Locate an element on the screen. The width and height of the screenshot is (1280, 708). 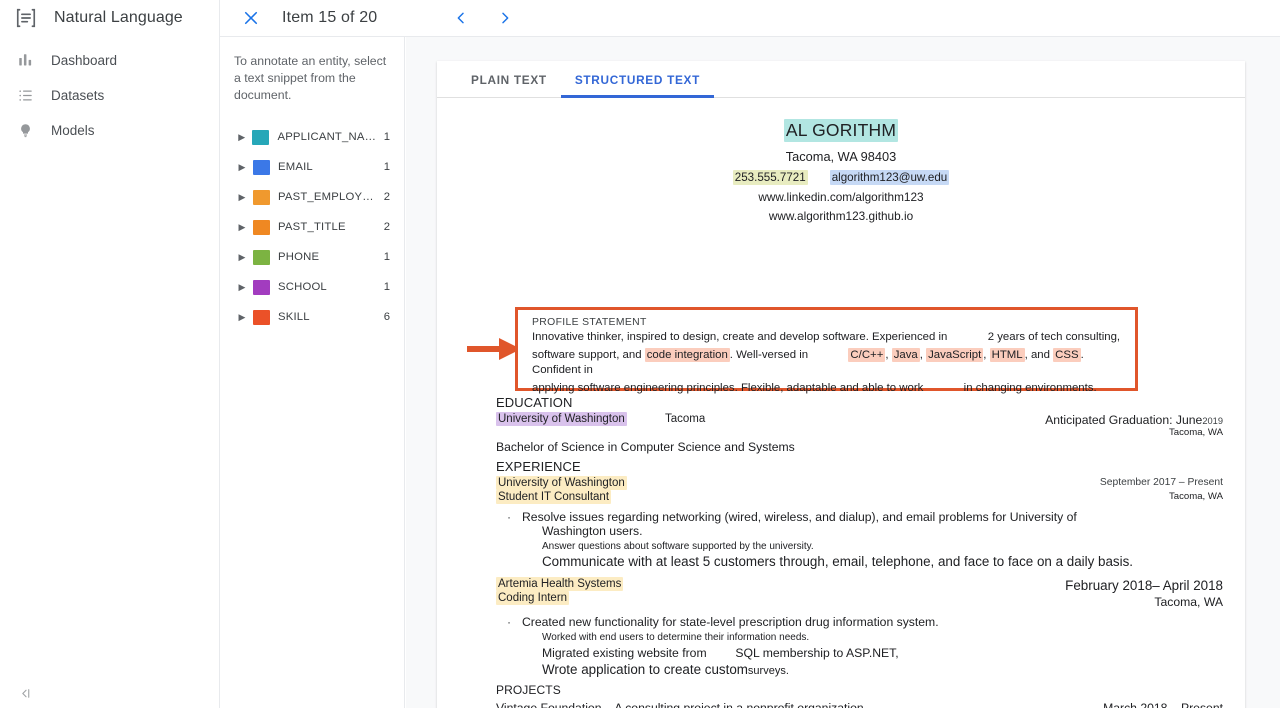
sidebar-item-datasets: Datasets is located at coordinates (109, 95).